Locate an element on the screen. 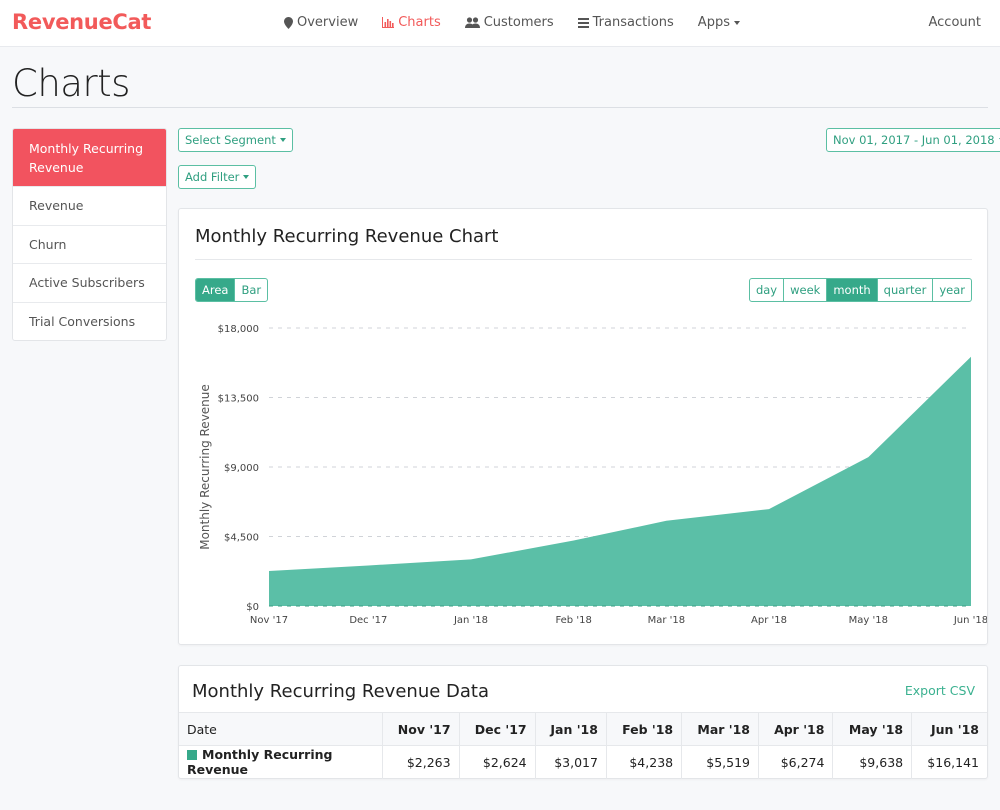  resolution-day: day is located at coordinates (766, 290).